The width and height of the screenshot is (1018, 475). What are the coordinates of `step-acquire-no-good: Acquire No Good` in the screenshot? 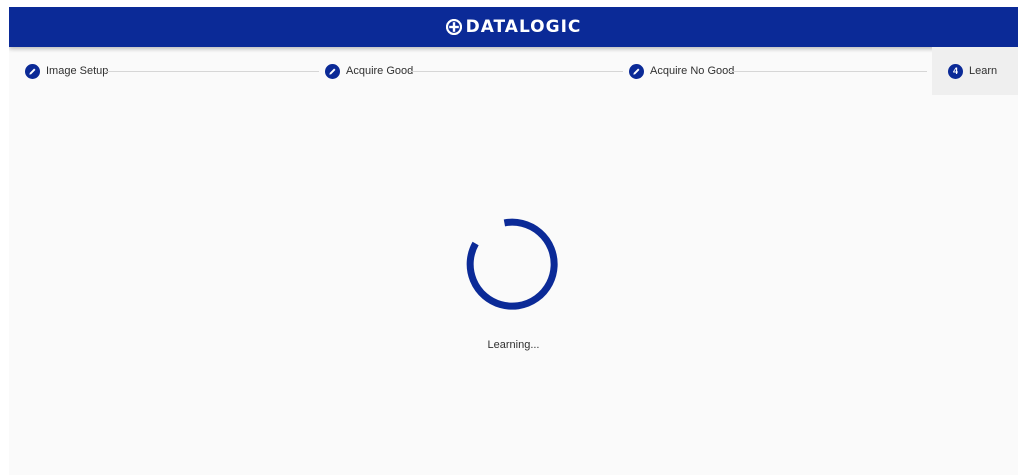 It's located at (681, 71).